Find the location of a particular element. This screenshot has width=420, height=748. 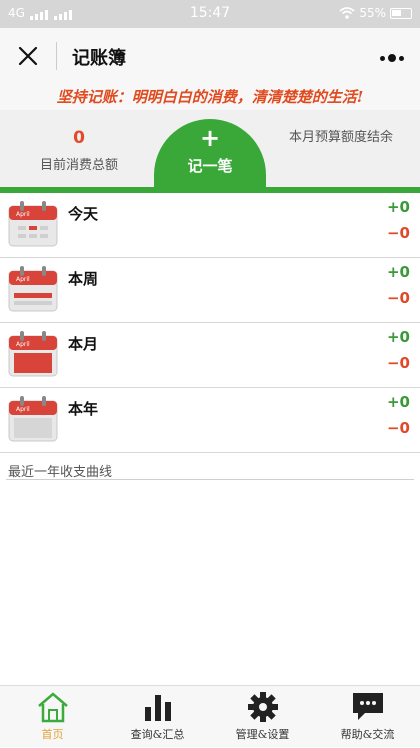

status-bar: 4G 15:47 55% is located at coordinates (210, 14).